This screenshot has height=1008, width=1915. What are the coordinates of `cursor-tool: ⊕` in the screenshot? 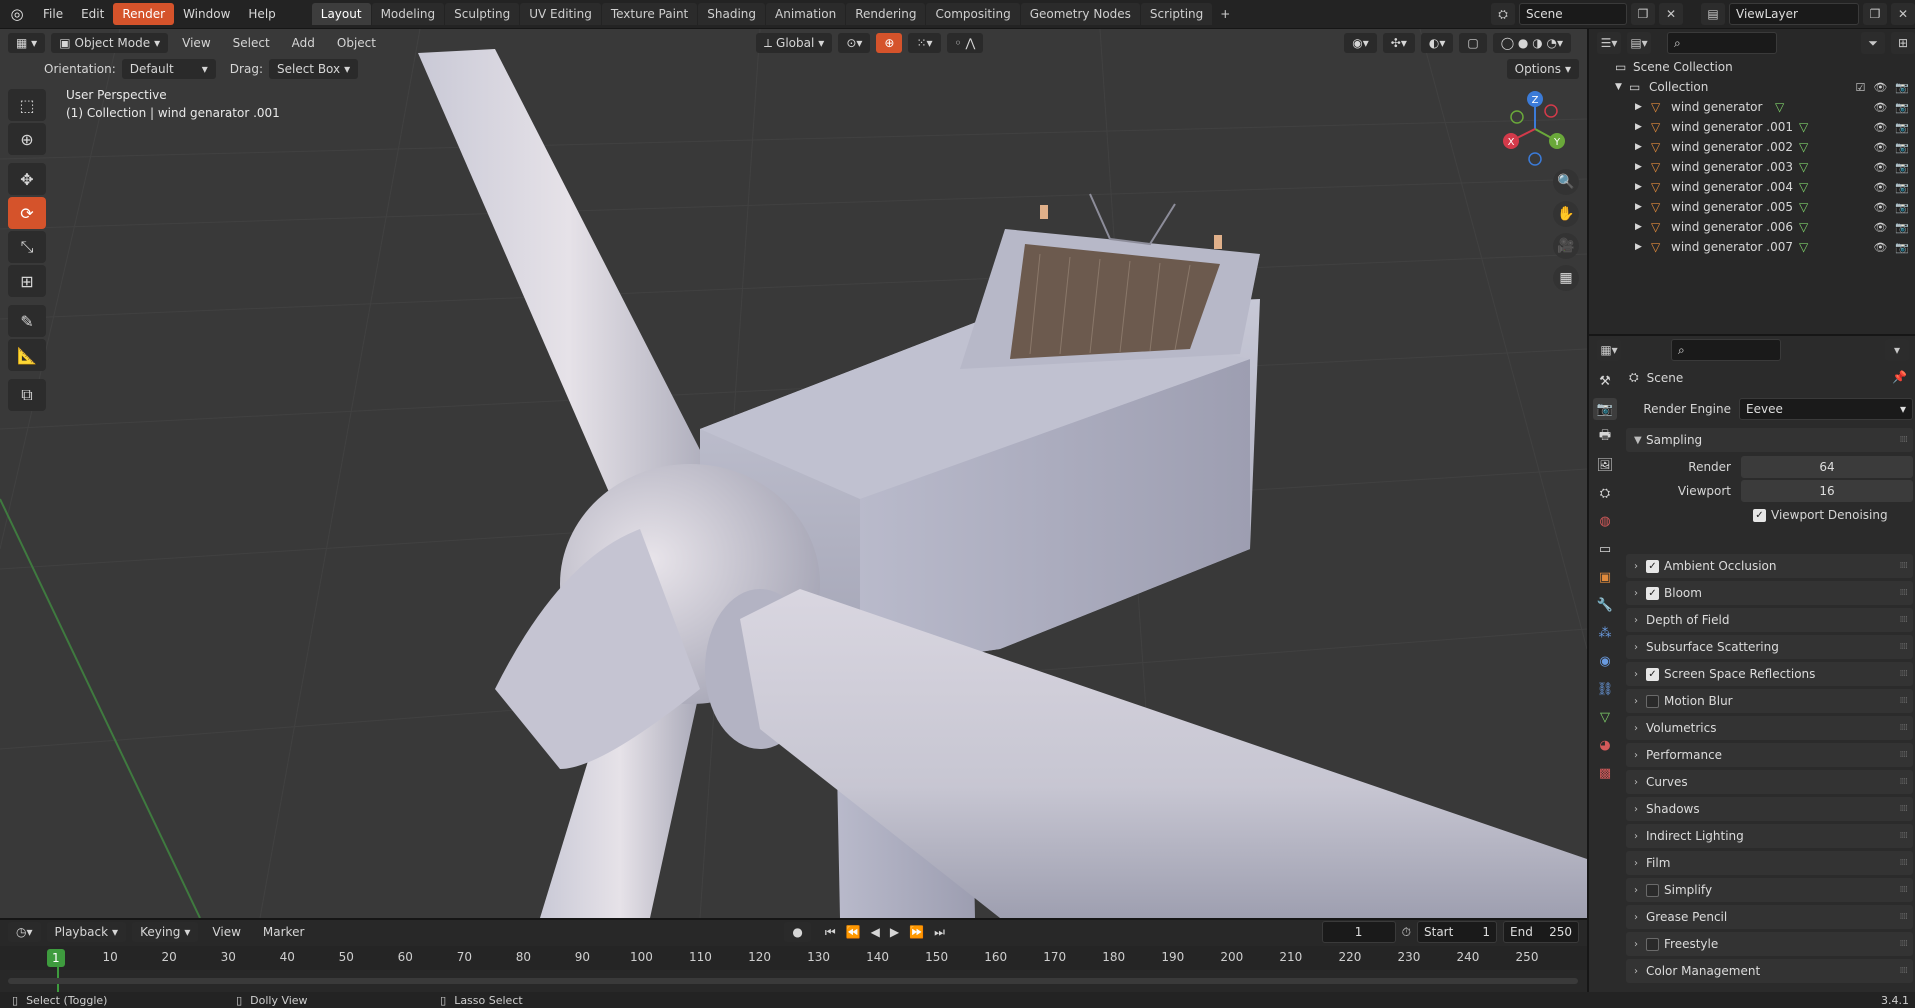 It's located at (27, 139).